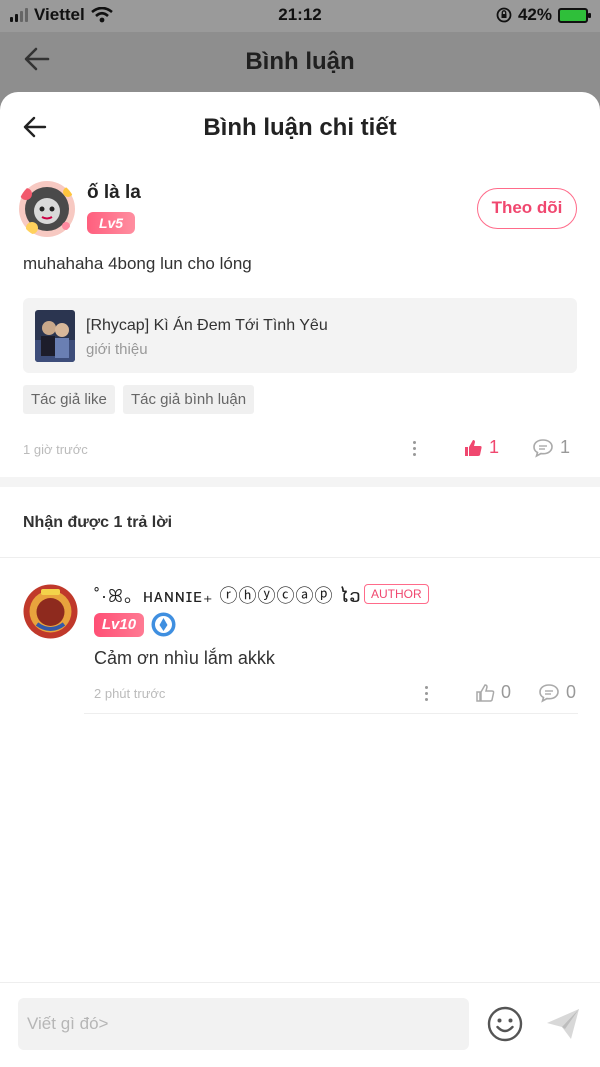 This screenshot has width=600, height=1067. I want to click on level-badge: Lv5, so click(111, 223).